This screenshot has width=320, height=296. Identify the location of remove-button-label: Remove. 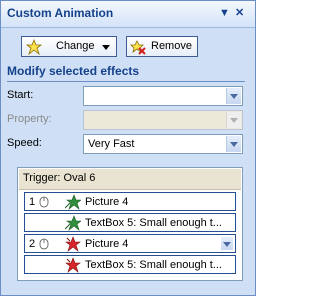
(171, 46).